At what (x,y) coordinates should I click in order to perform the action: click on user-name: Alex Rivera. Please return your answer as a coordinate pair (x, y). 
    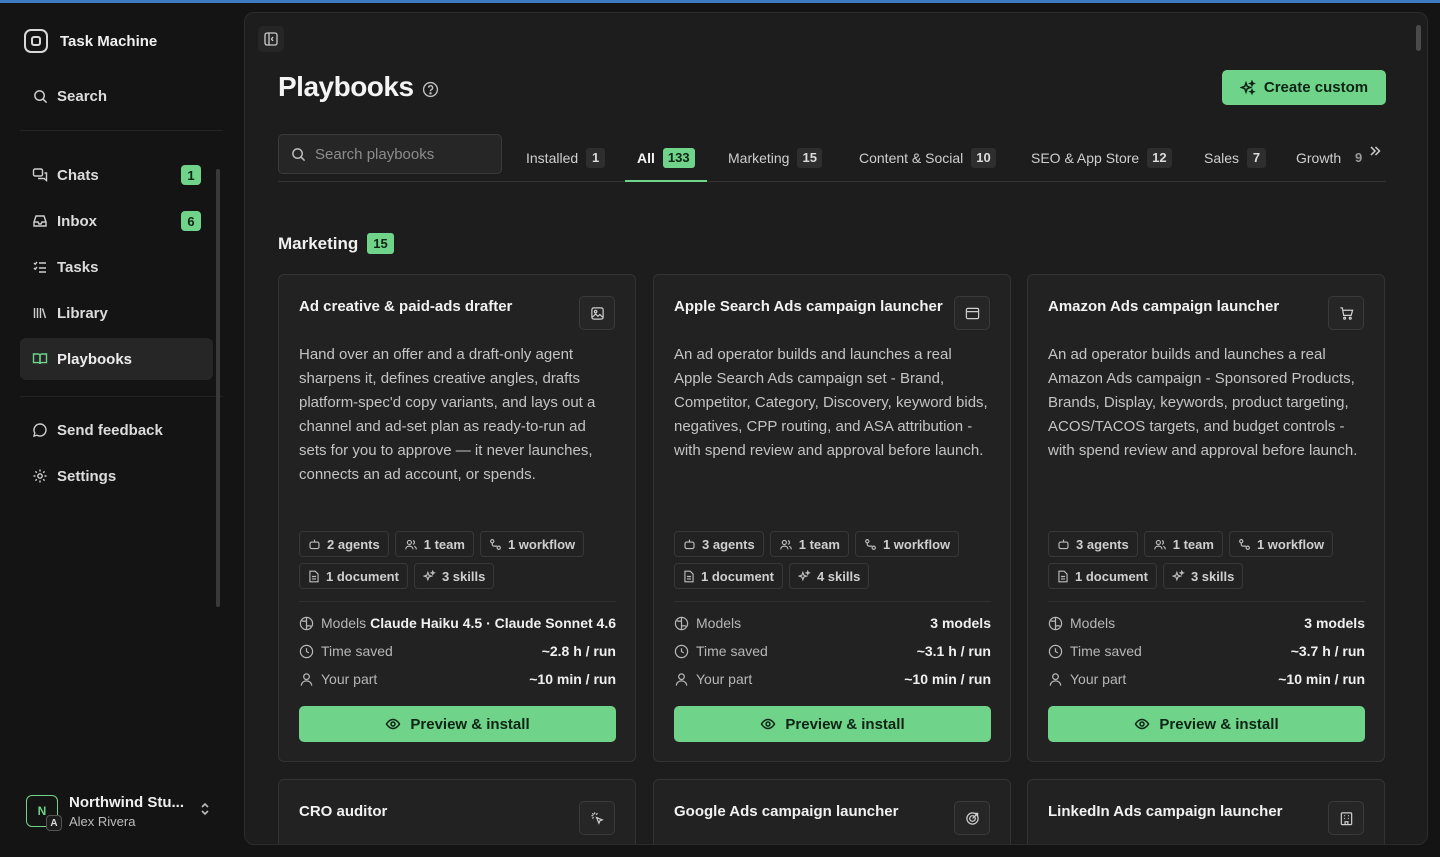
    Looking at the image, I should click on (102, 821).